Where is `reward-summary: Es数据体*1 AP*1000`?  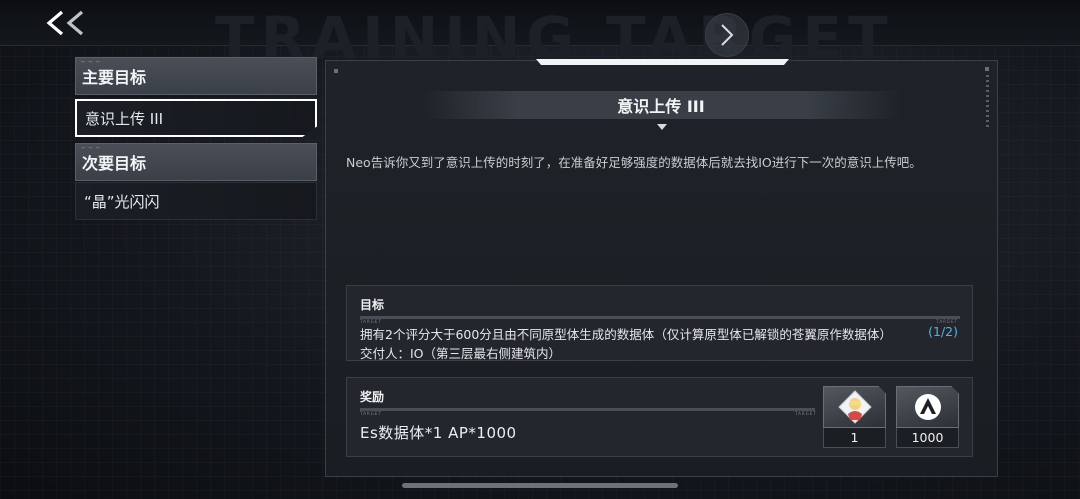 reward-summary: Es数据体*1 AP*1000 is located at coordinates (438, 433).